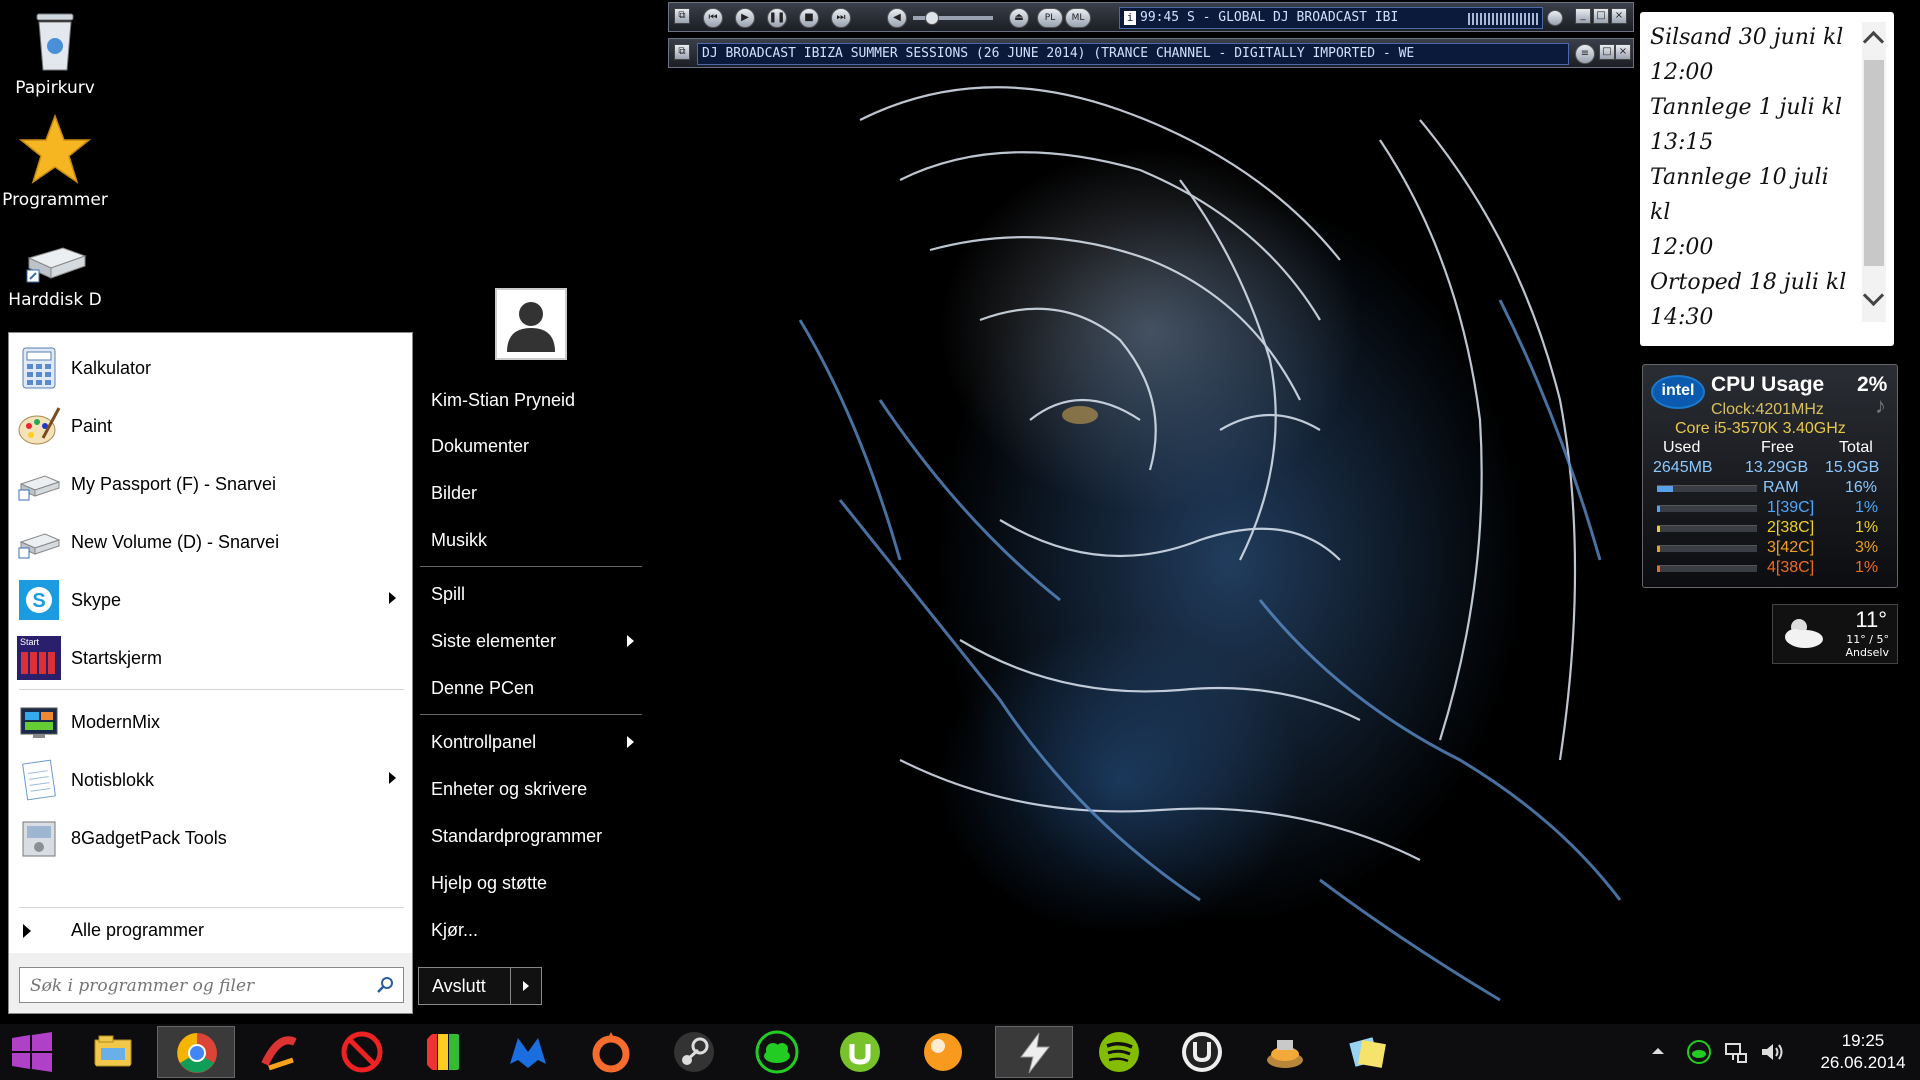 Image resolution: width=1920 pixels, height=1080 pixels. I want to click on start-link-control-panel: Kontrollpanel, so click(530, 742).